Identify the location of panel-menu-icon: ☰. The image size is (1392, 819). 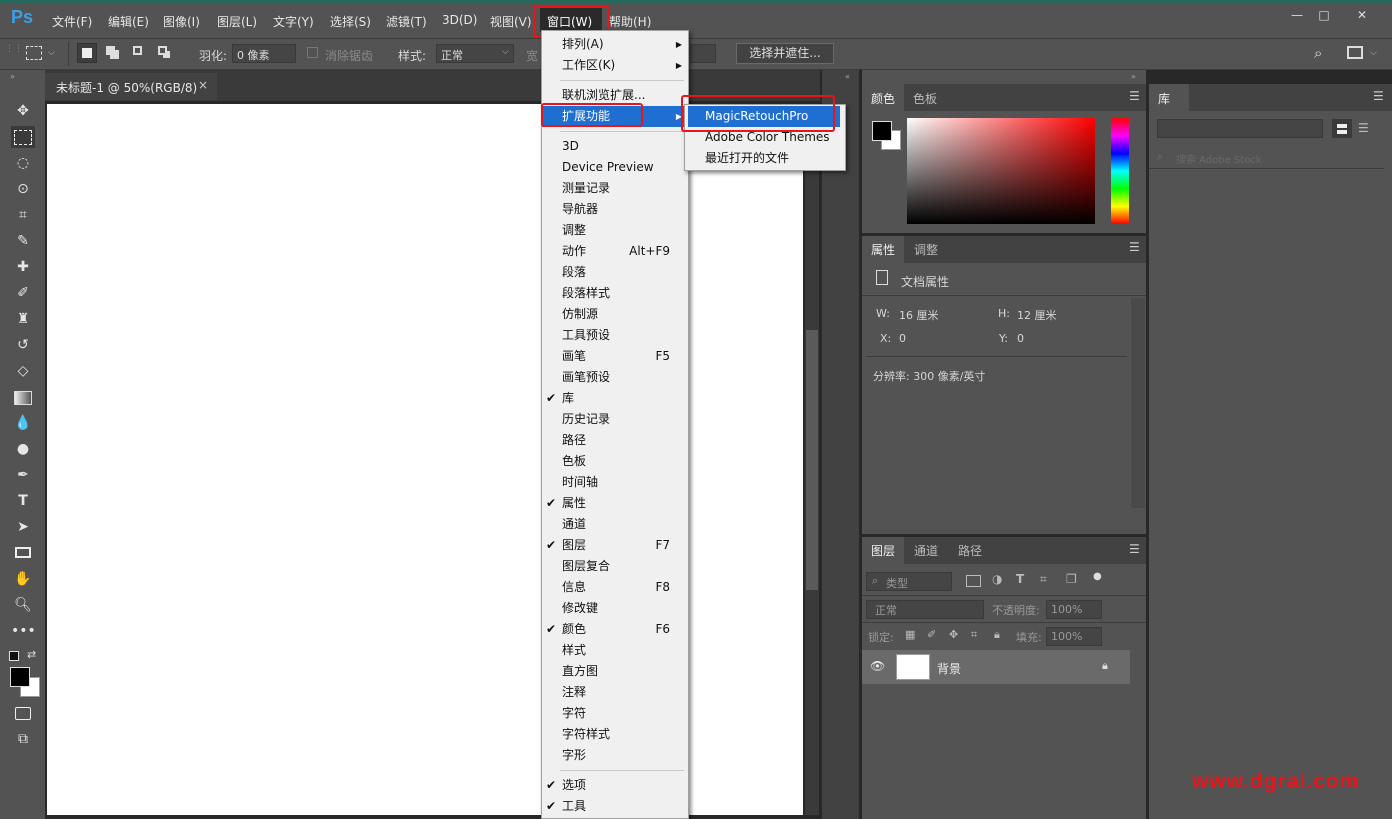
(1134, 247).